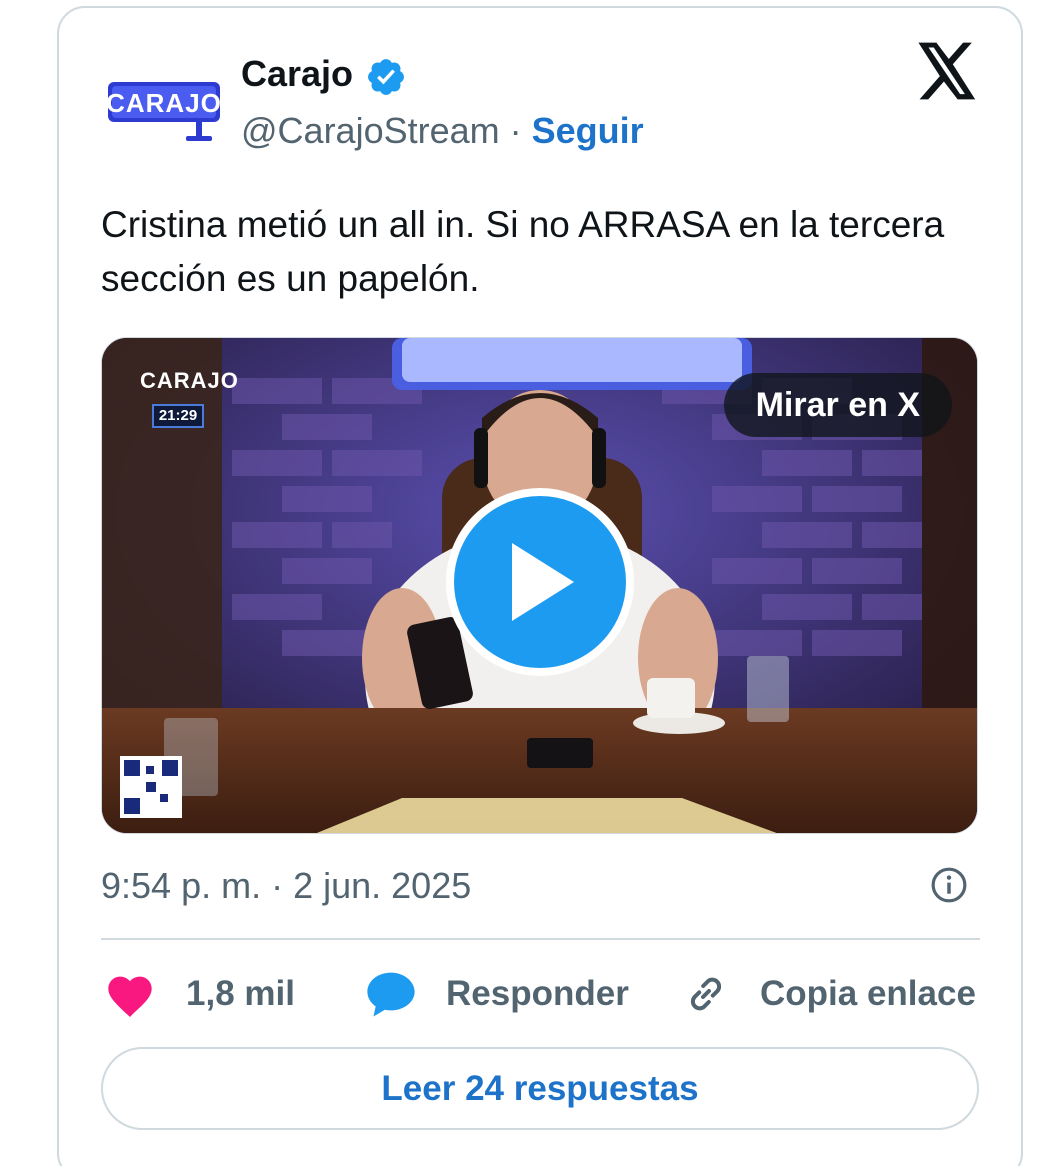  I want to click on channel-logo: CARAJO, so click(189, 380).